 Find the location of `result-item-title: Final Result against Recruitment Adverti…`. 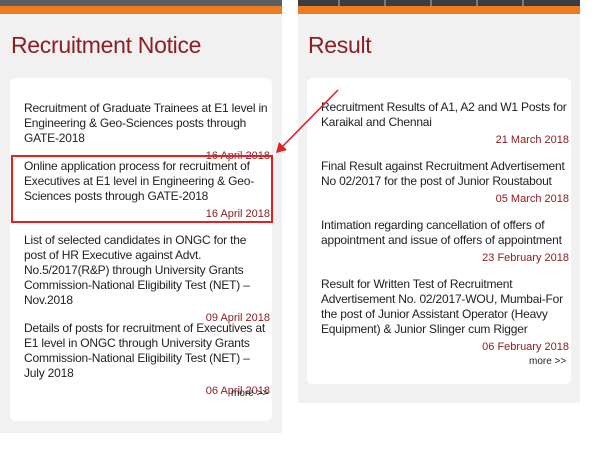

result-item-title: Final Result against Recruitment Adverti… is located at coordinates (445, 174).